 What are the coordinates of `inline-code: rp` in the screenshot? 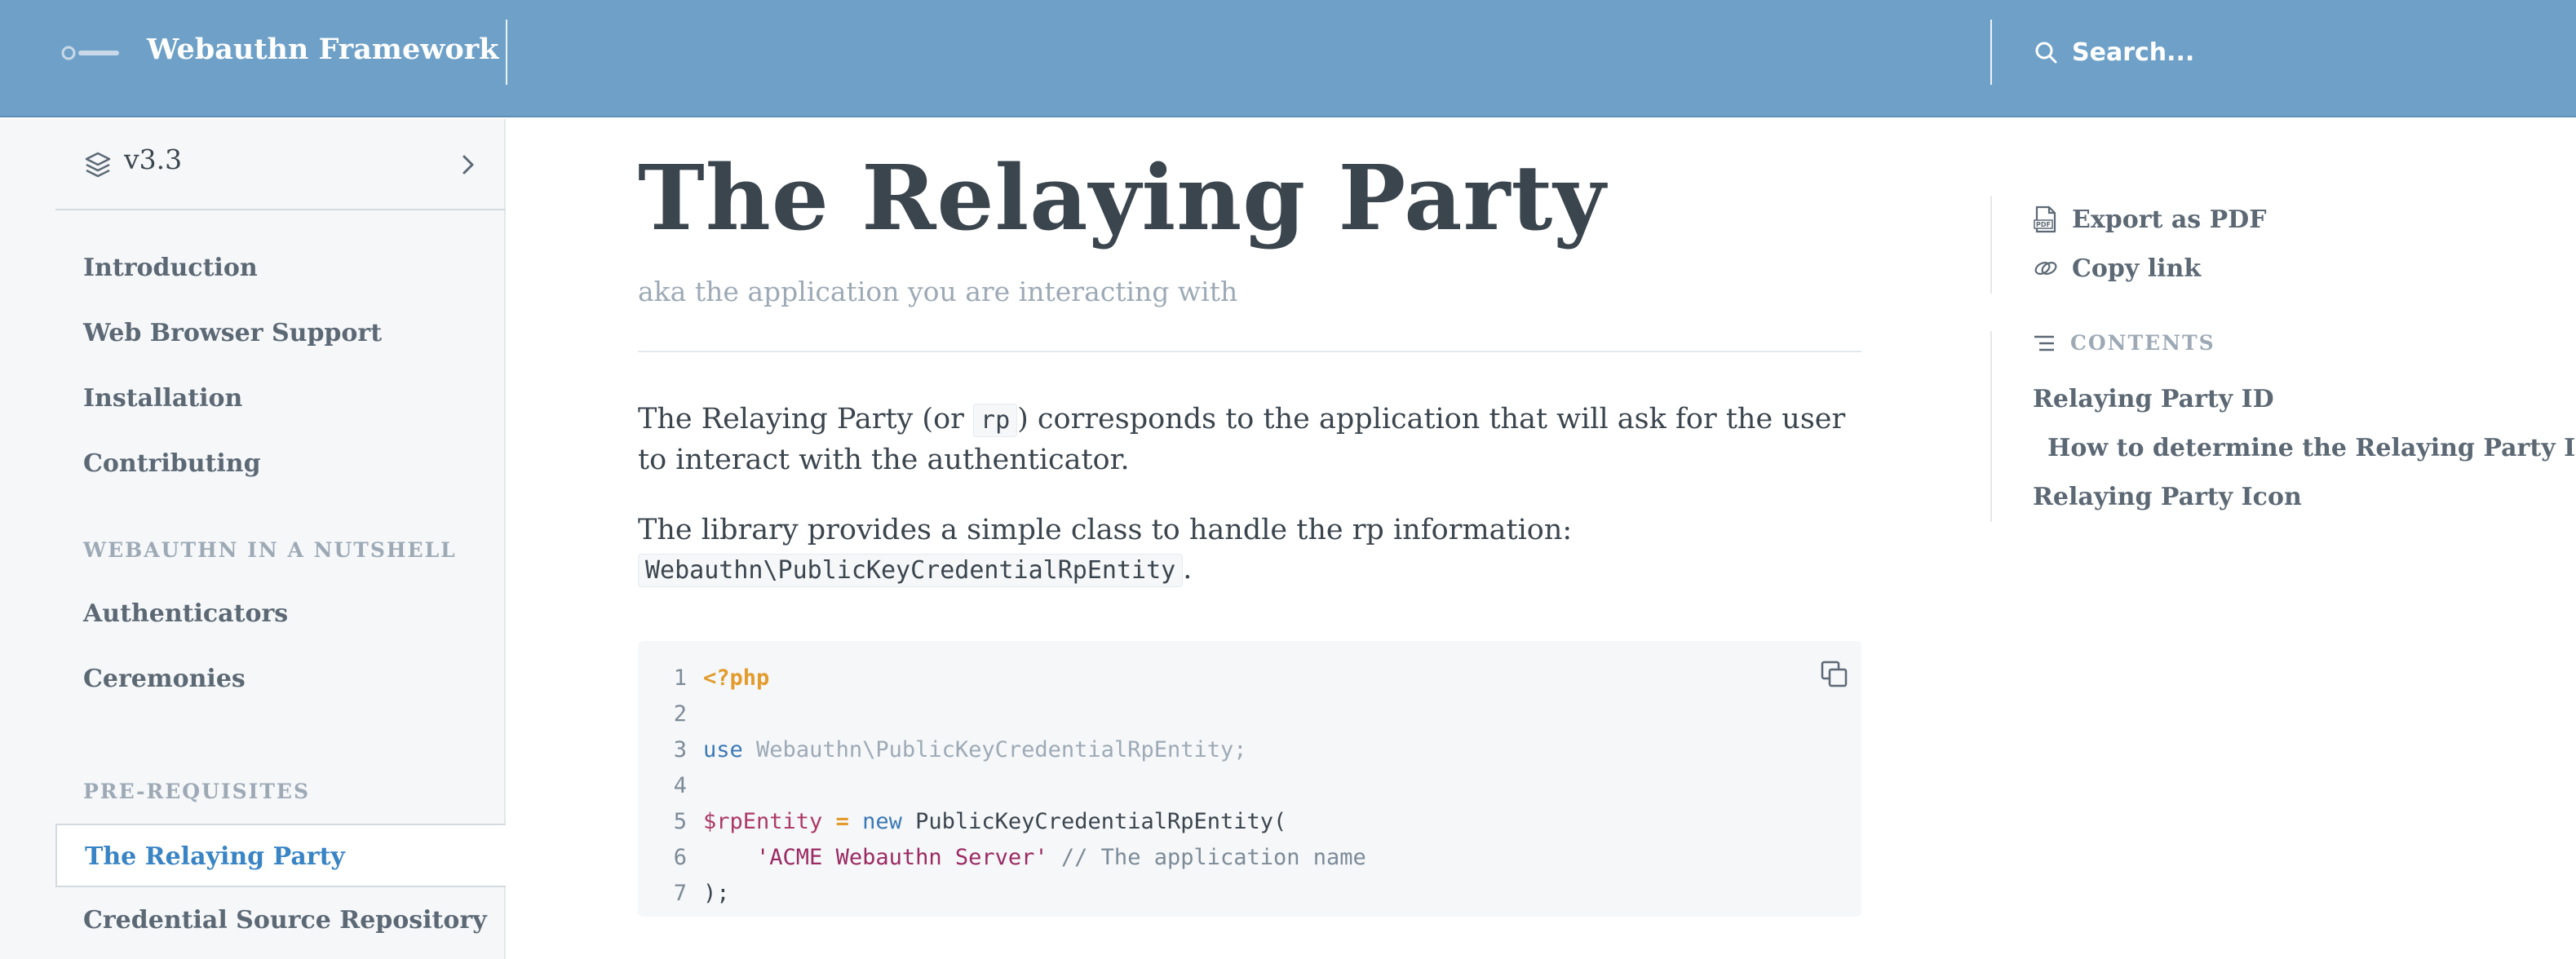 It's located at (995, 421).